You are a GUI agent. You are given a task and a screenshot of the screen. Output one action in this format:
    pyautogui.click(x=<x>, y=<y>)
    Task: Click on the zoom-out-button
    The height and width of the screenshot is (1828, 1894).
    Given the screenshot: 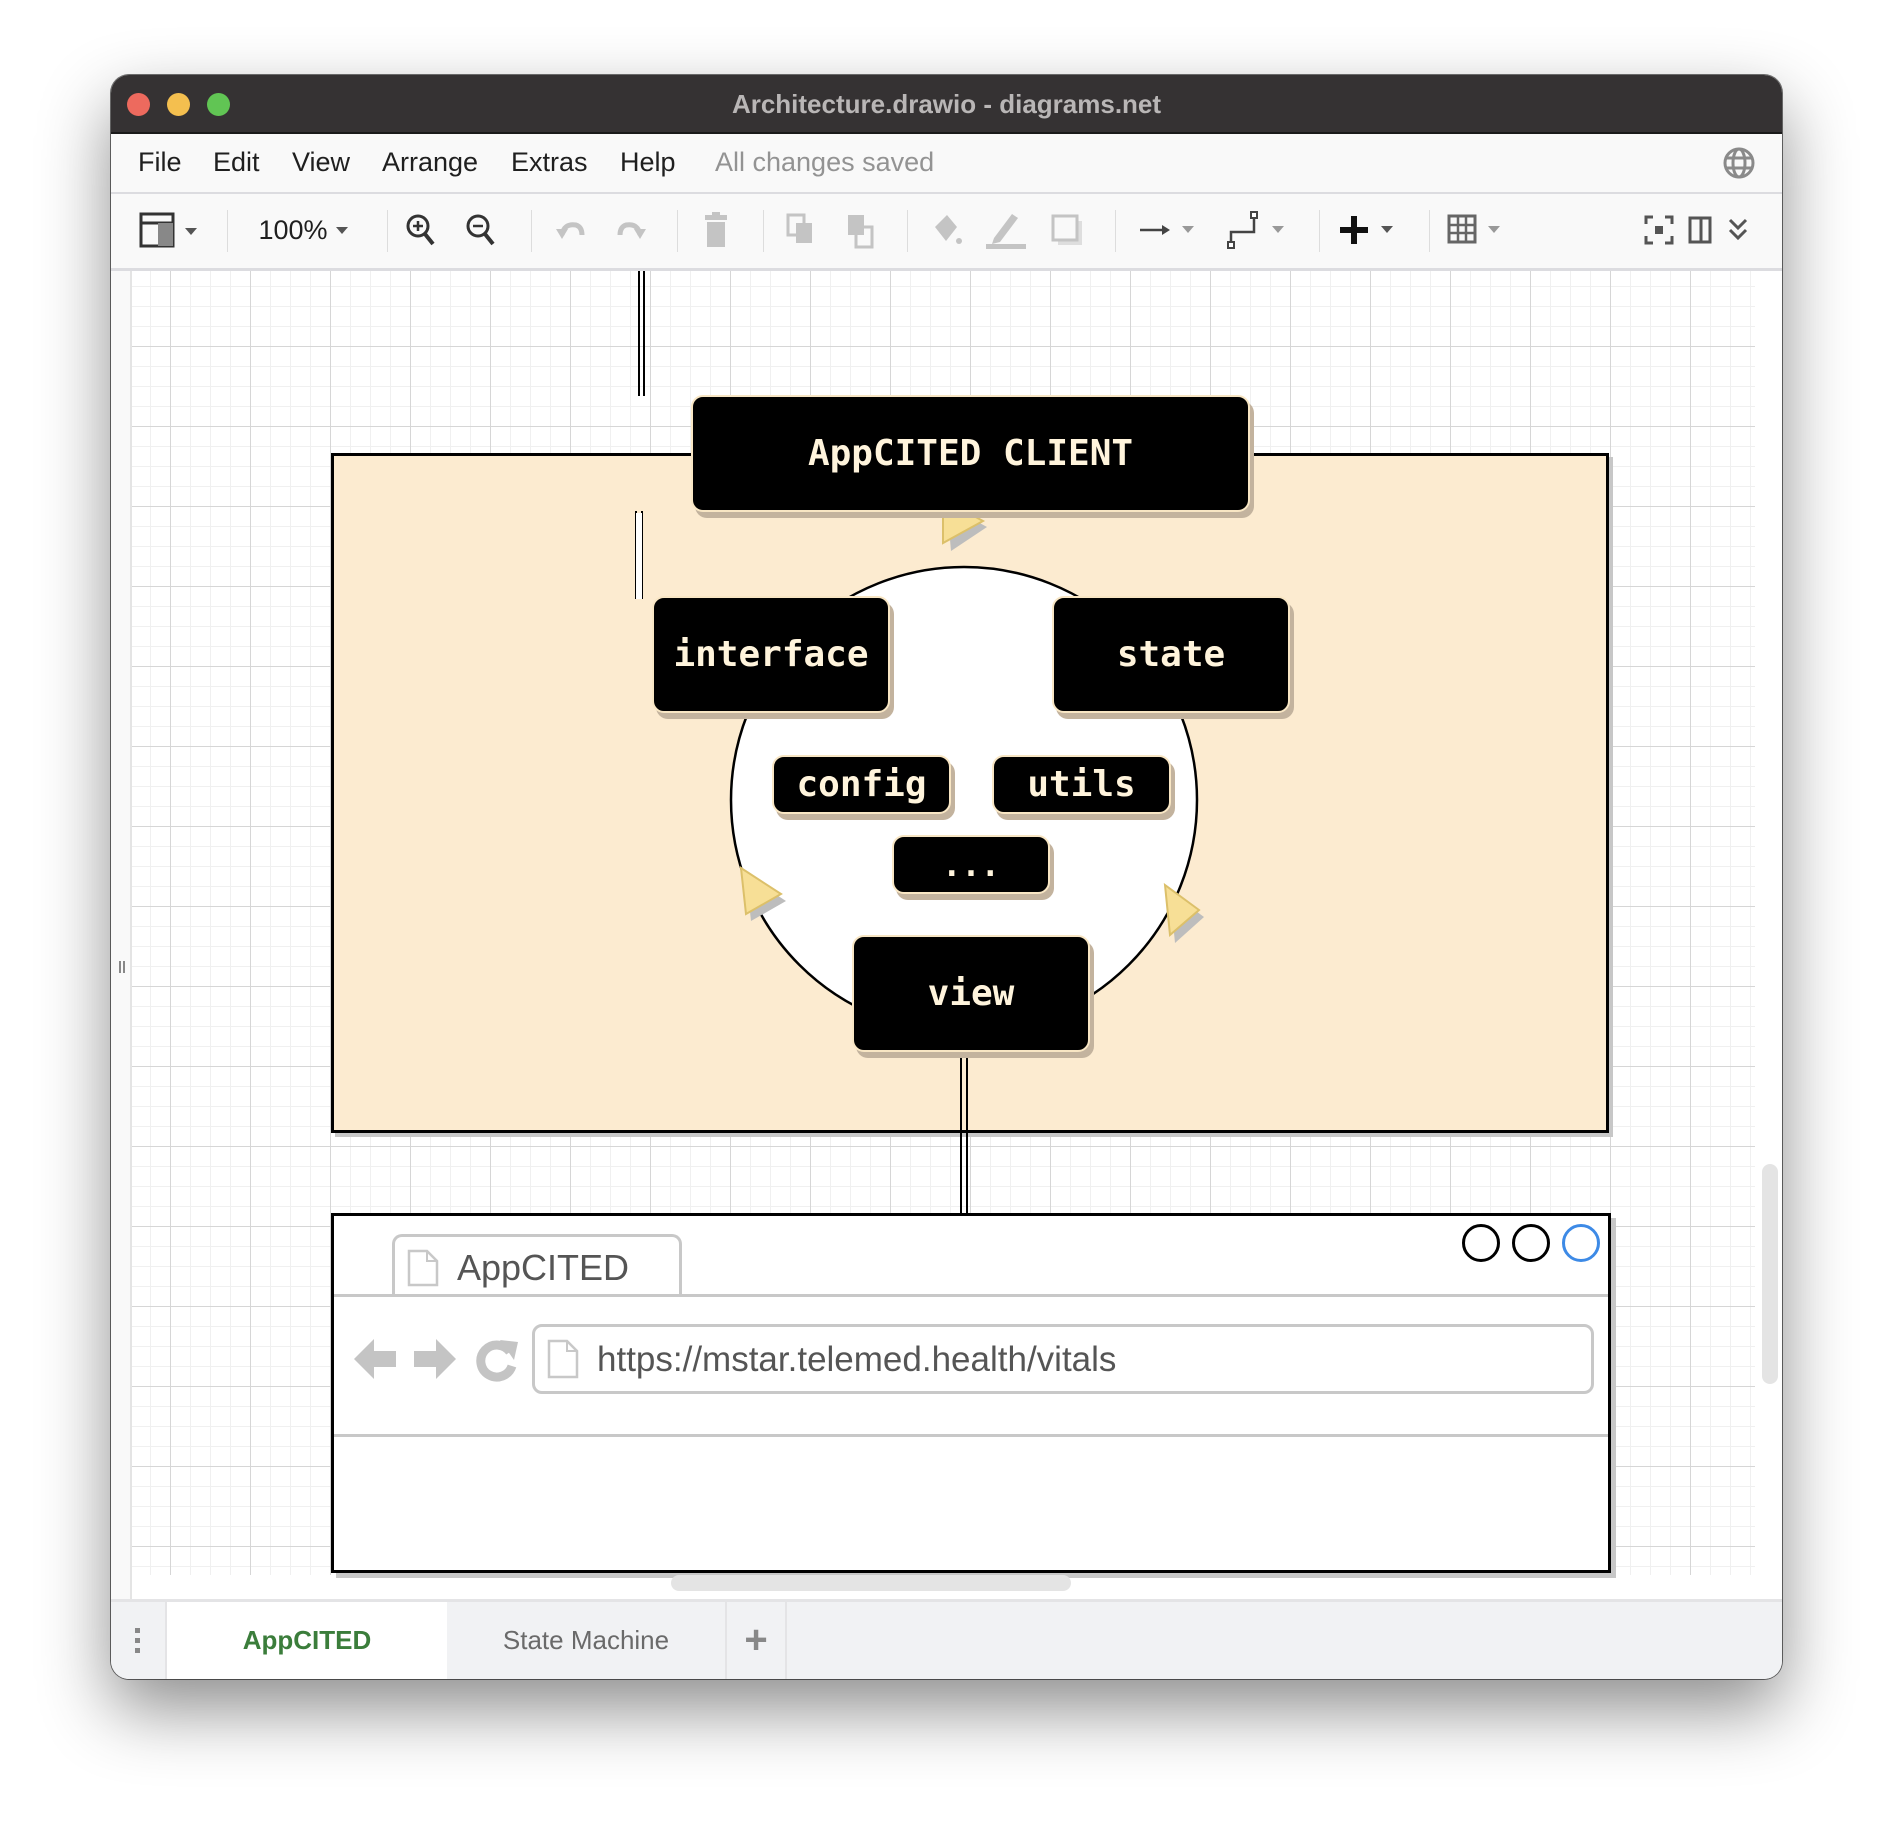 What is the action you would take?
    pyautogui.click(x=481, y=230)
    